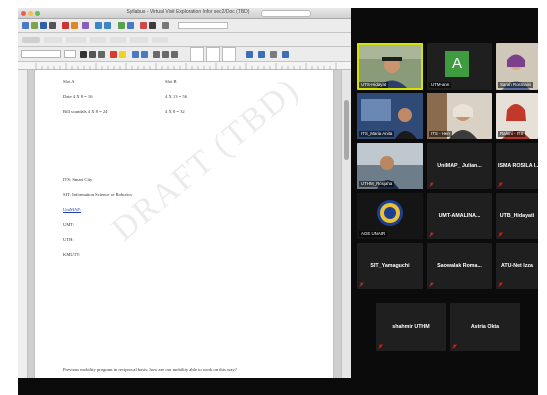 Image resolution: width=547 pixels, height=395 pixels. I want to click on style-heading, so click(229, 54).